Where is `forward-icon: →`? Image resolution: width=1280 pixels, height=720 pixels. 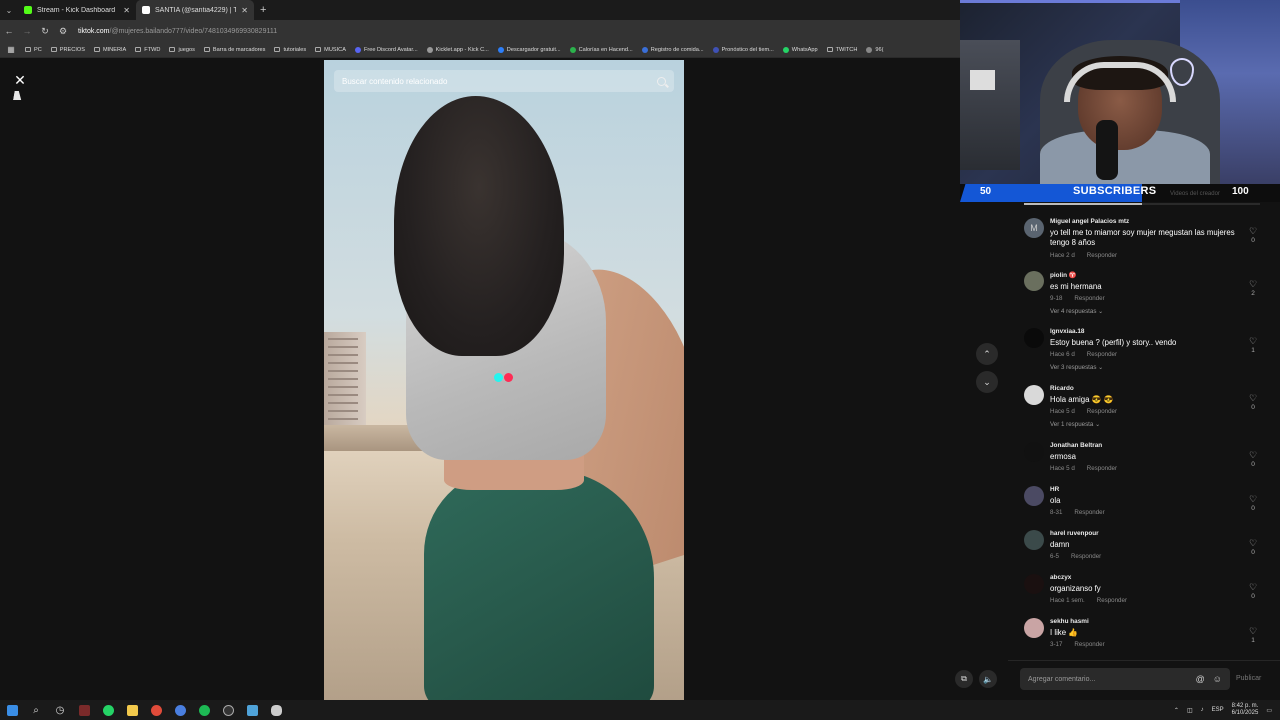
forward-icon: → is located at coordinates (27, 31).